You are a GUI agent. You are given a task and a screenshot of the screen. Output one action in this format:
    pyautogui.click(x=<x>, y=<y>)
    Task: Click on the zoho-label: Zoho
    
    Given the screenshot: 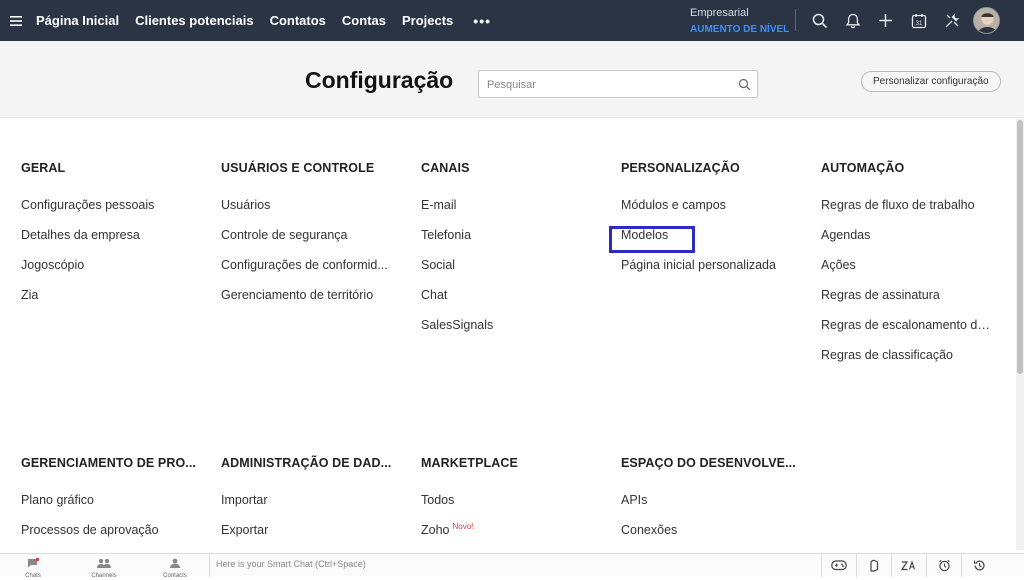 What is the action you would take?
    pyautogui.click(x=435, y=530)
    